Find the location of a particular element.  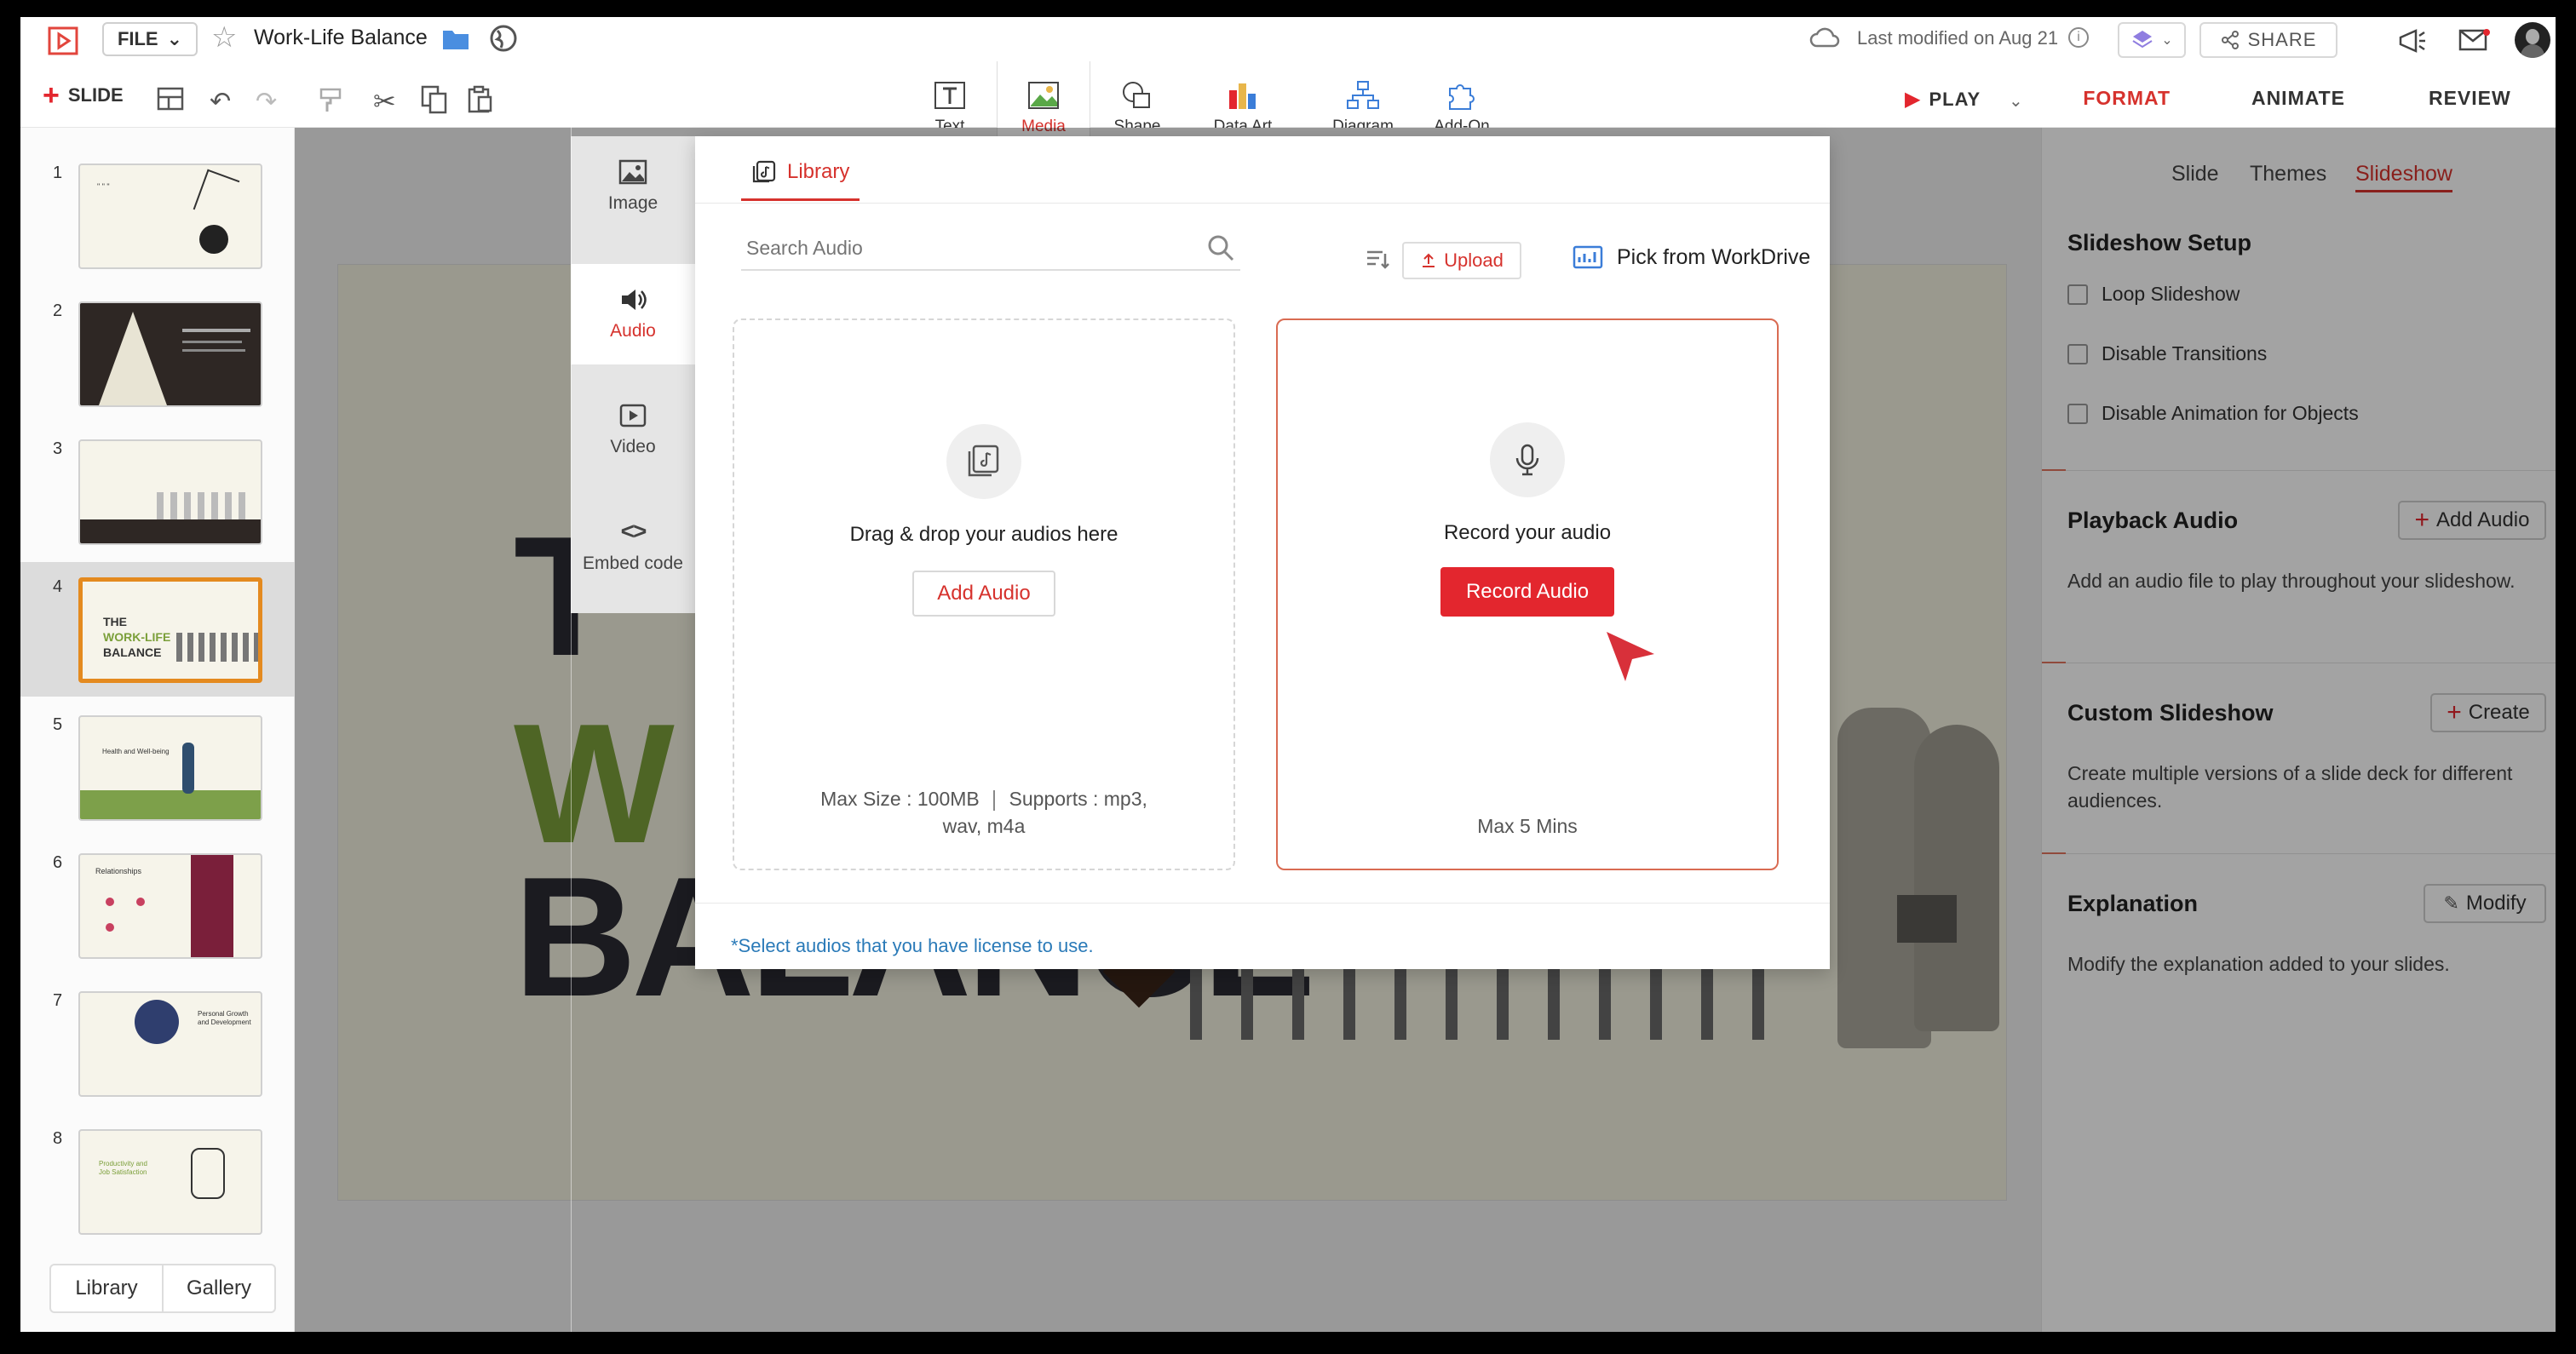

media-type-sidebar: Image Audio Video <> Embed code is located at coordinates (633, 375).